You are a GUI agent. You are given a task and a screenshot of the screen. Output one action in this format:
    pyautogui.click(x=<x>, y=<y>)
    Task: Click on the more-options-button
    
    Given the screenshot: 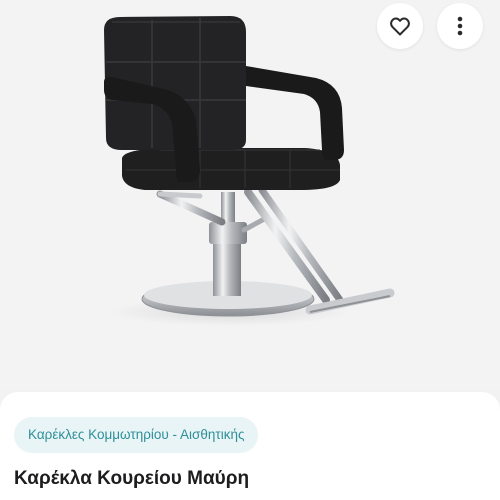 What is the action you would take?
    pyautogui.click(x=460, y=26)
    